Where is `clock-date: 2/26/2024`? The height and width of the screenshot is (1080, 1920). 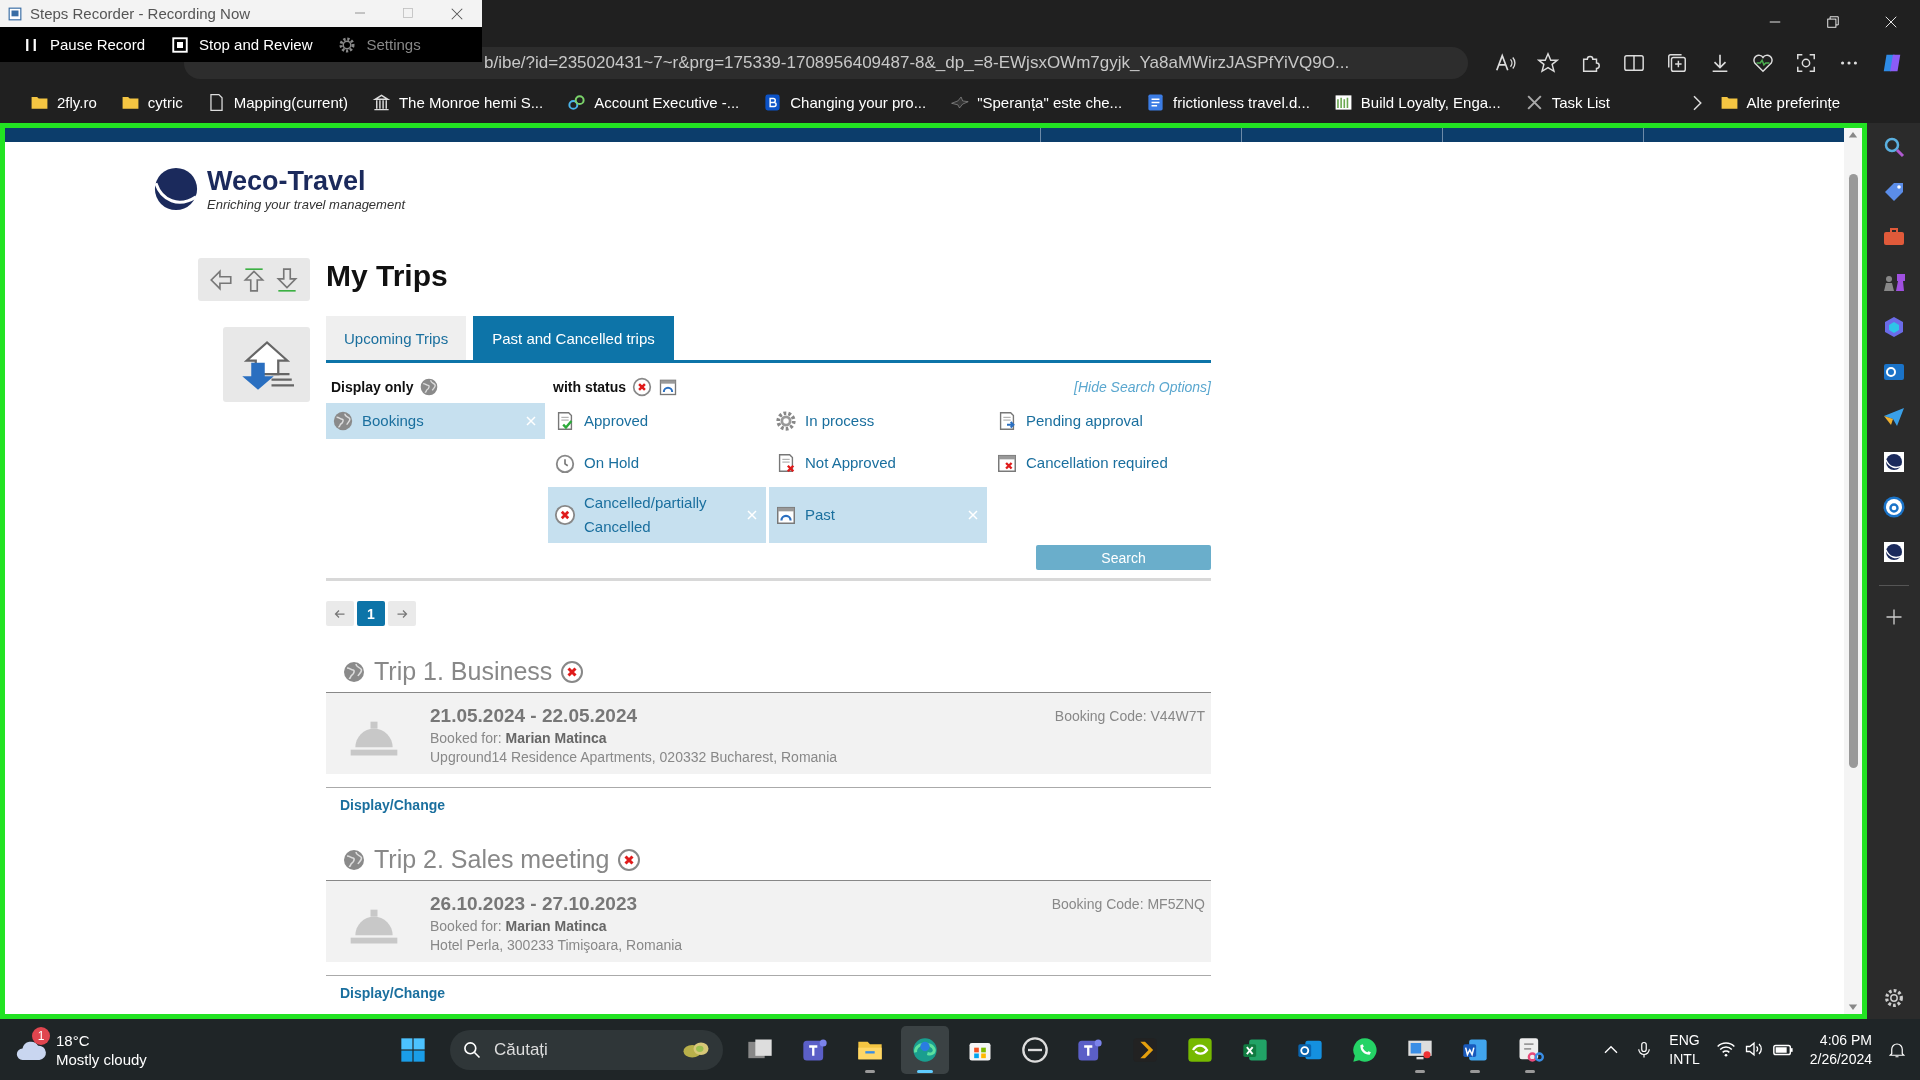 clock-date: 2/26/2024 is located at coordinates (1840, 1059).